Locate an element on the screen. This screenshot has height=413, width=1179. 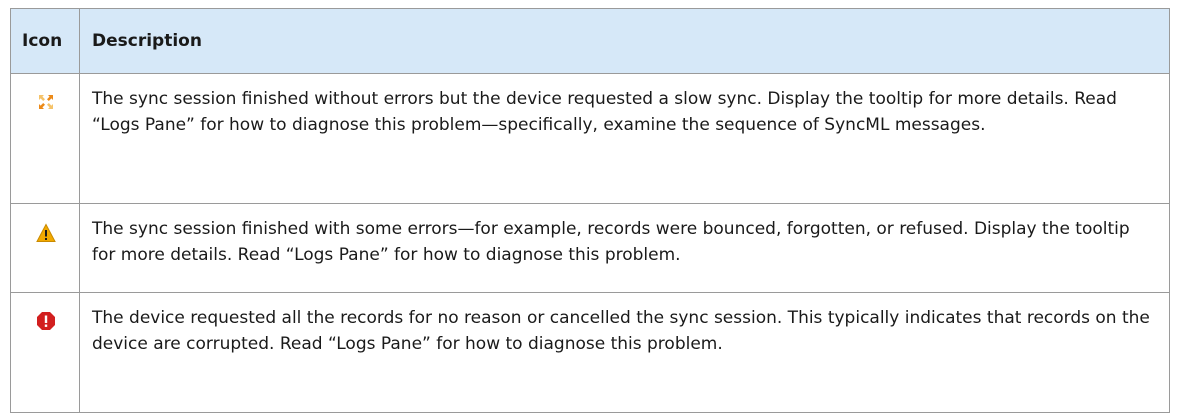
warning-icon is located at coordinates (46, 233).